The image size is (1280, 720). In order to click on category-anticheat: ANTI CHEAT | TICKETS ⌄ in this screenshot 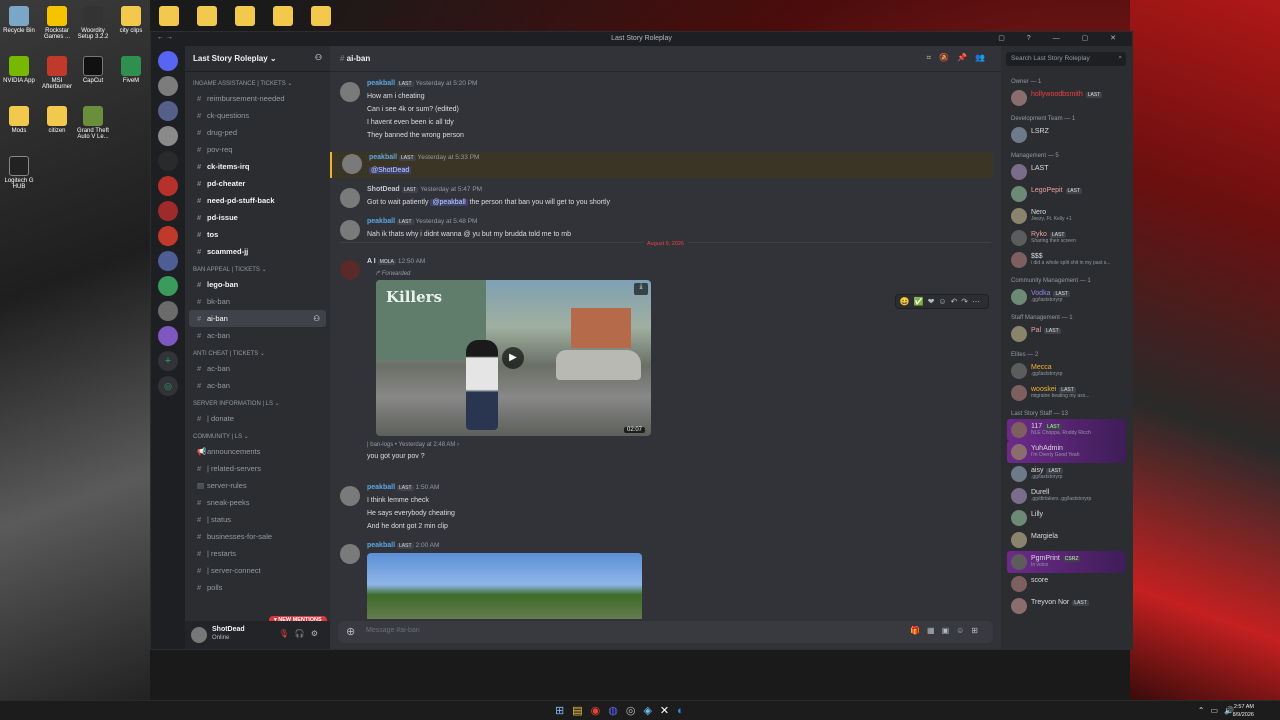, I will do `click(257, 353)`.